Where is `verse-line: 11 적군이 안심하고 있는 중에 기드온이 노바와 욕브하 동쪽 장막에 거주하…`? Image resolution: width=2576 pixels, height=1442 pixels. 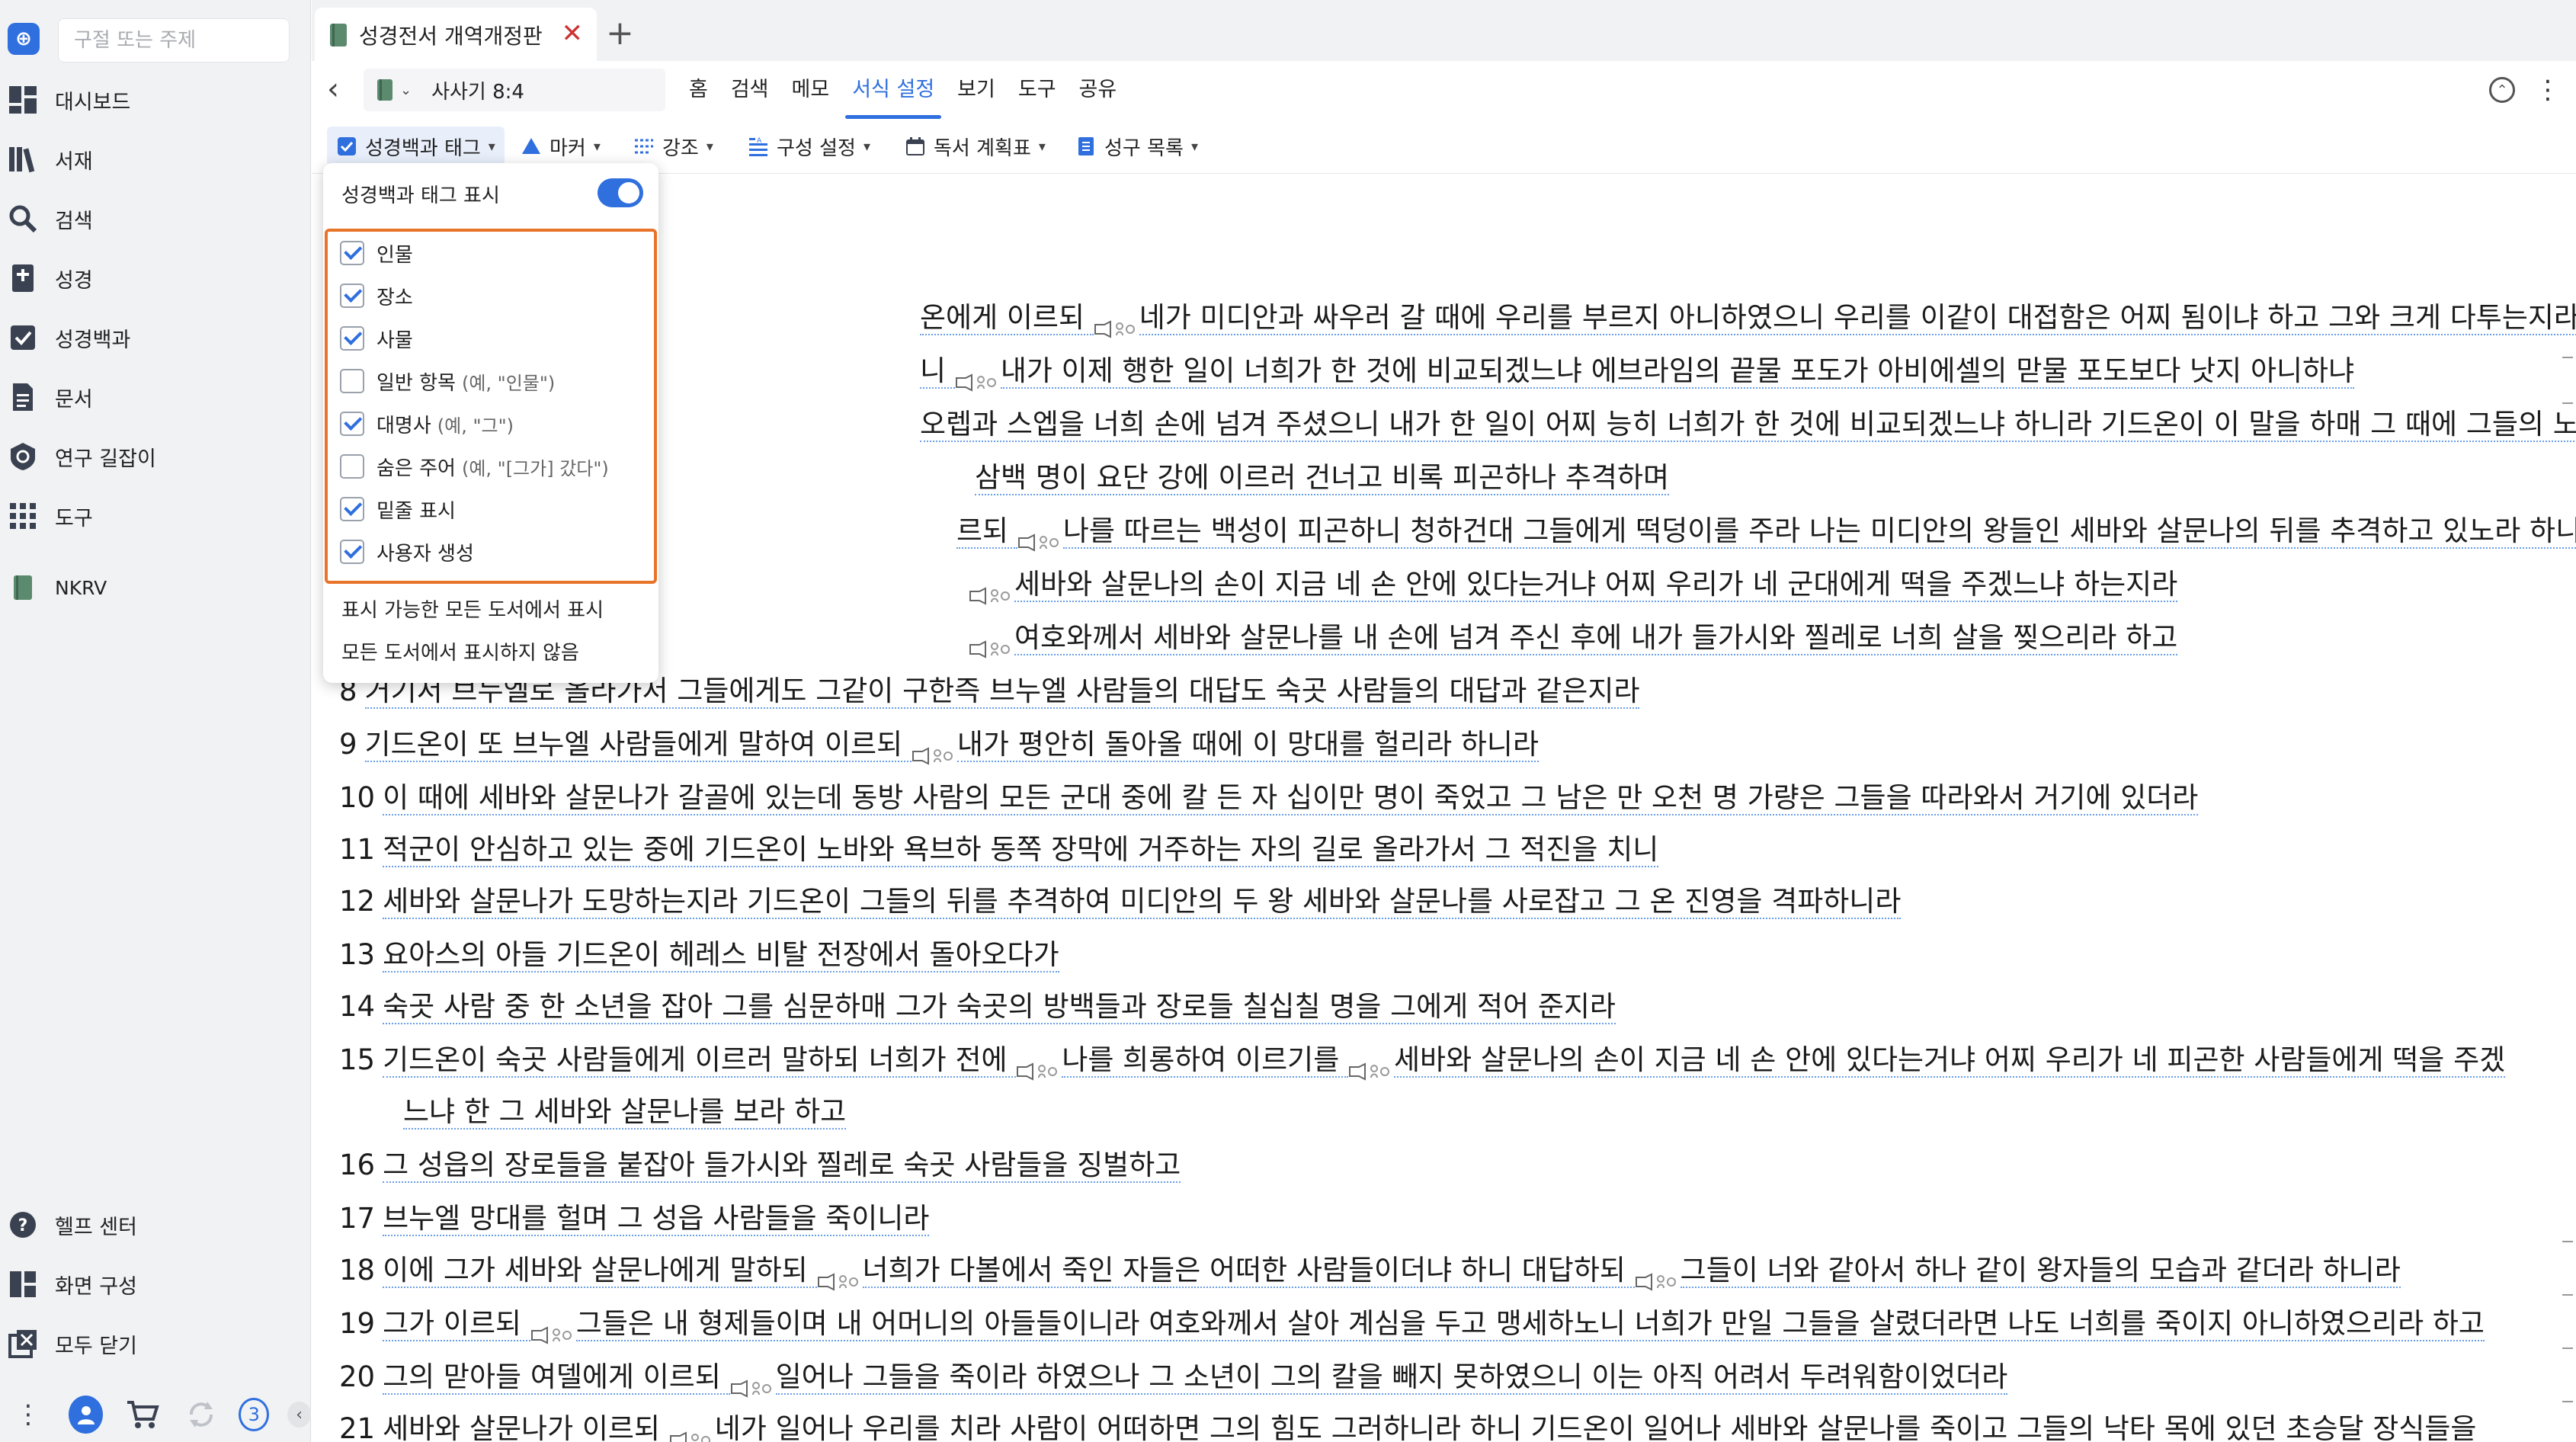
verse-line: 11 적군이 안심하고 있는 중에 기드온이 노바와 욕브하 동쪽 장막에 거주하… is located at coordinates (999, 850).